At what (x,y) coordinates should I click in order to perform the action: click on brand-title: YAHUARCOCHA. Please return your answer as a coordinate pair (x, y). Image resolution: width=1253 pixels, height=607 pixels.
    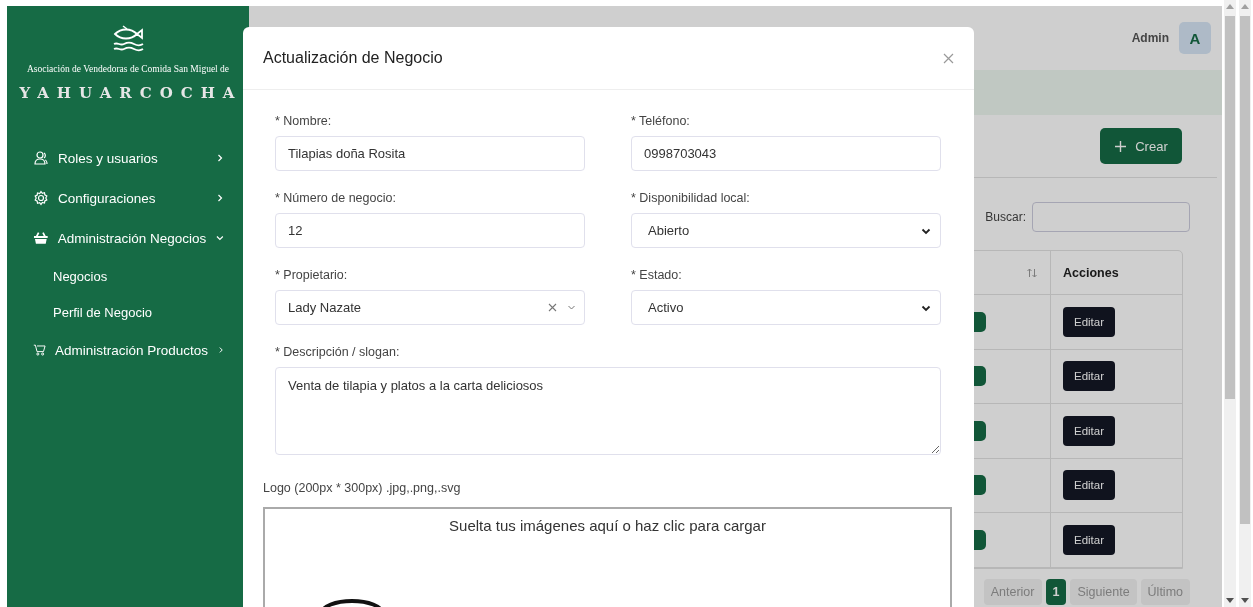
    Looking at the image, I should click on (131, 93).